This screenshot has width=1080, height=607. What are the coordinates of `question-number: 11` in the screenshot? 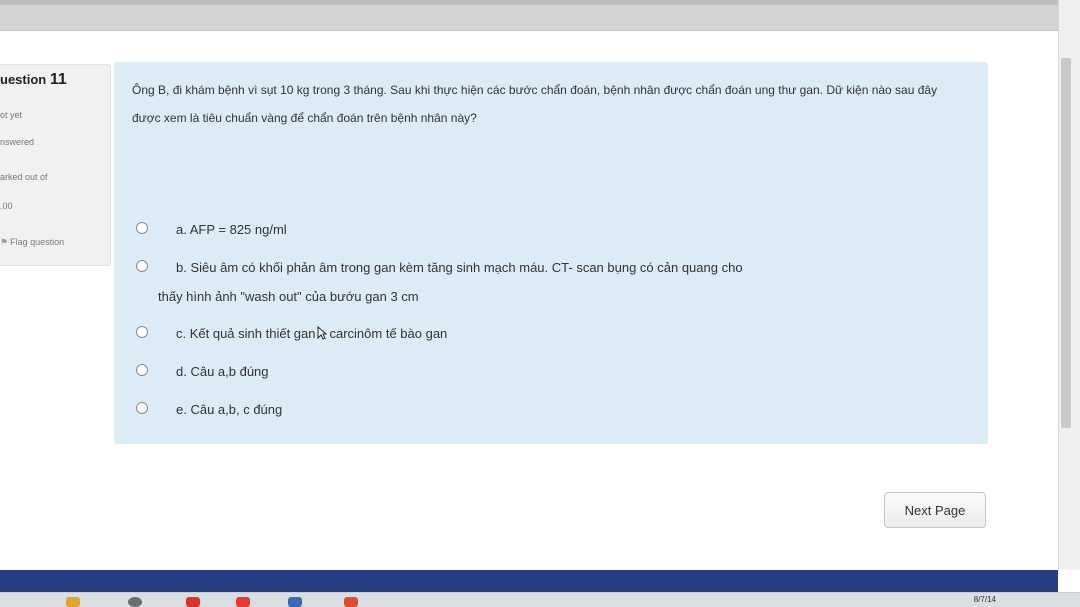 It's located at (58, 79).